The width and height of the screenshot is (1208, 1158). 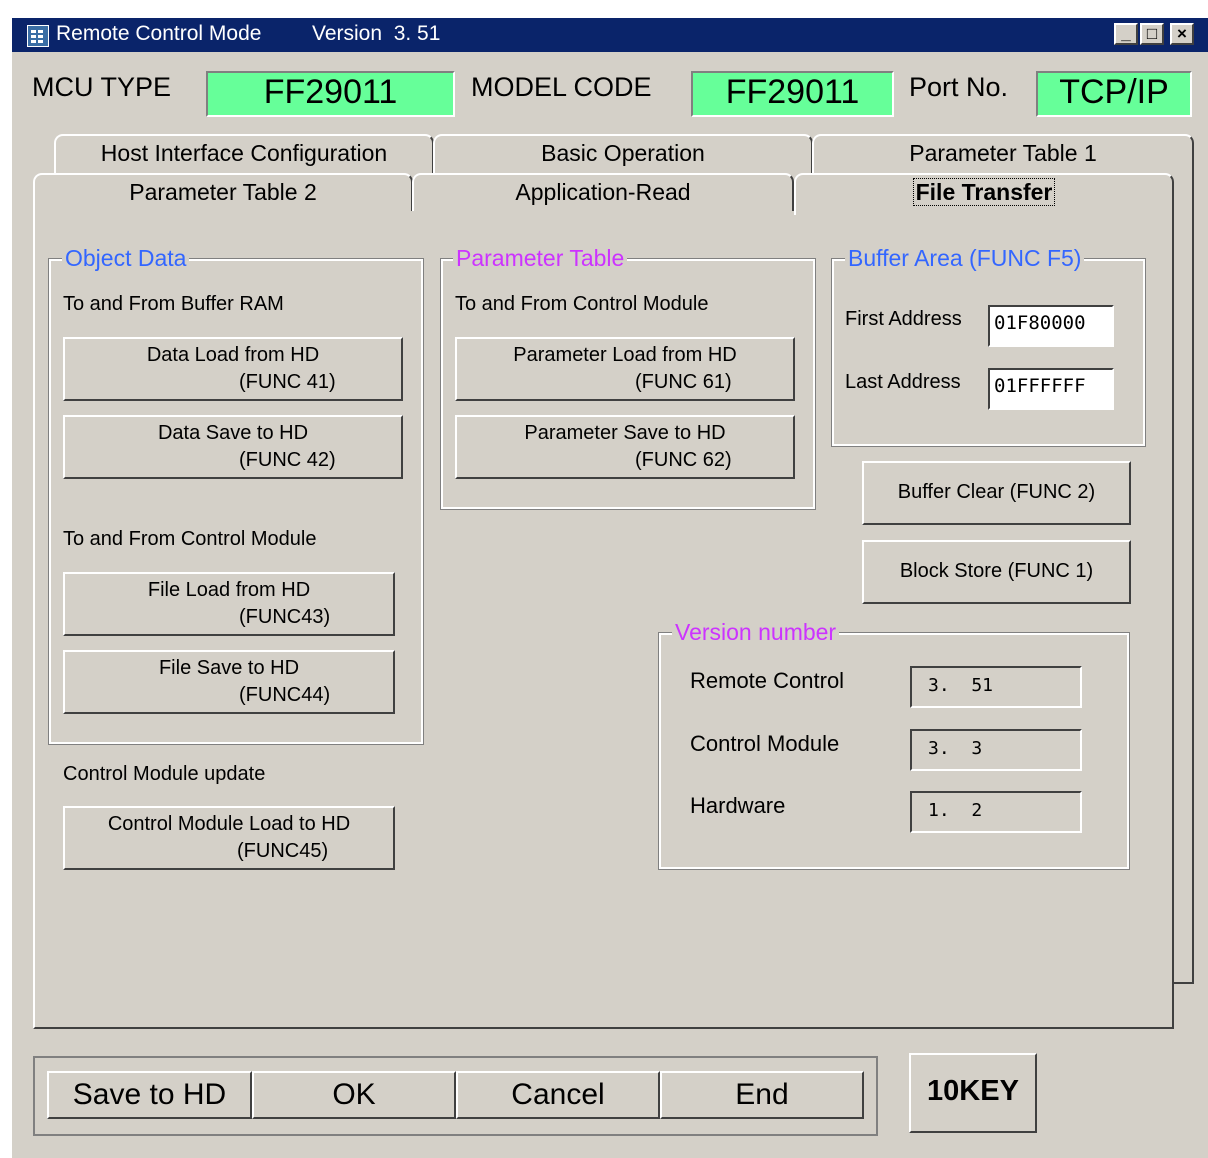 I want to click on port-label: Port No., so click(x=959, y=87).